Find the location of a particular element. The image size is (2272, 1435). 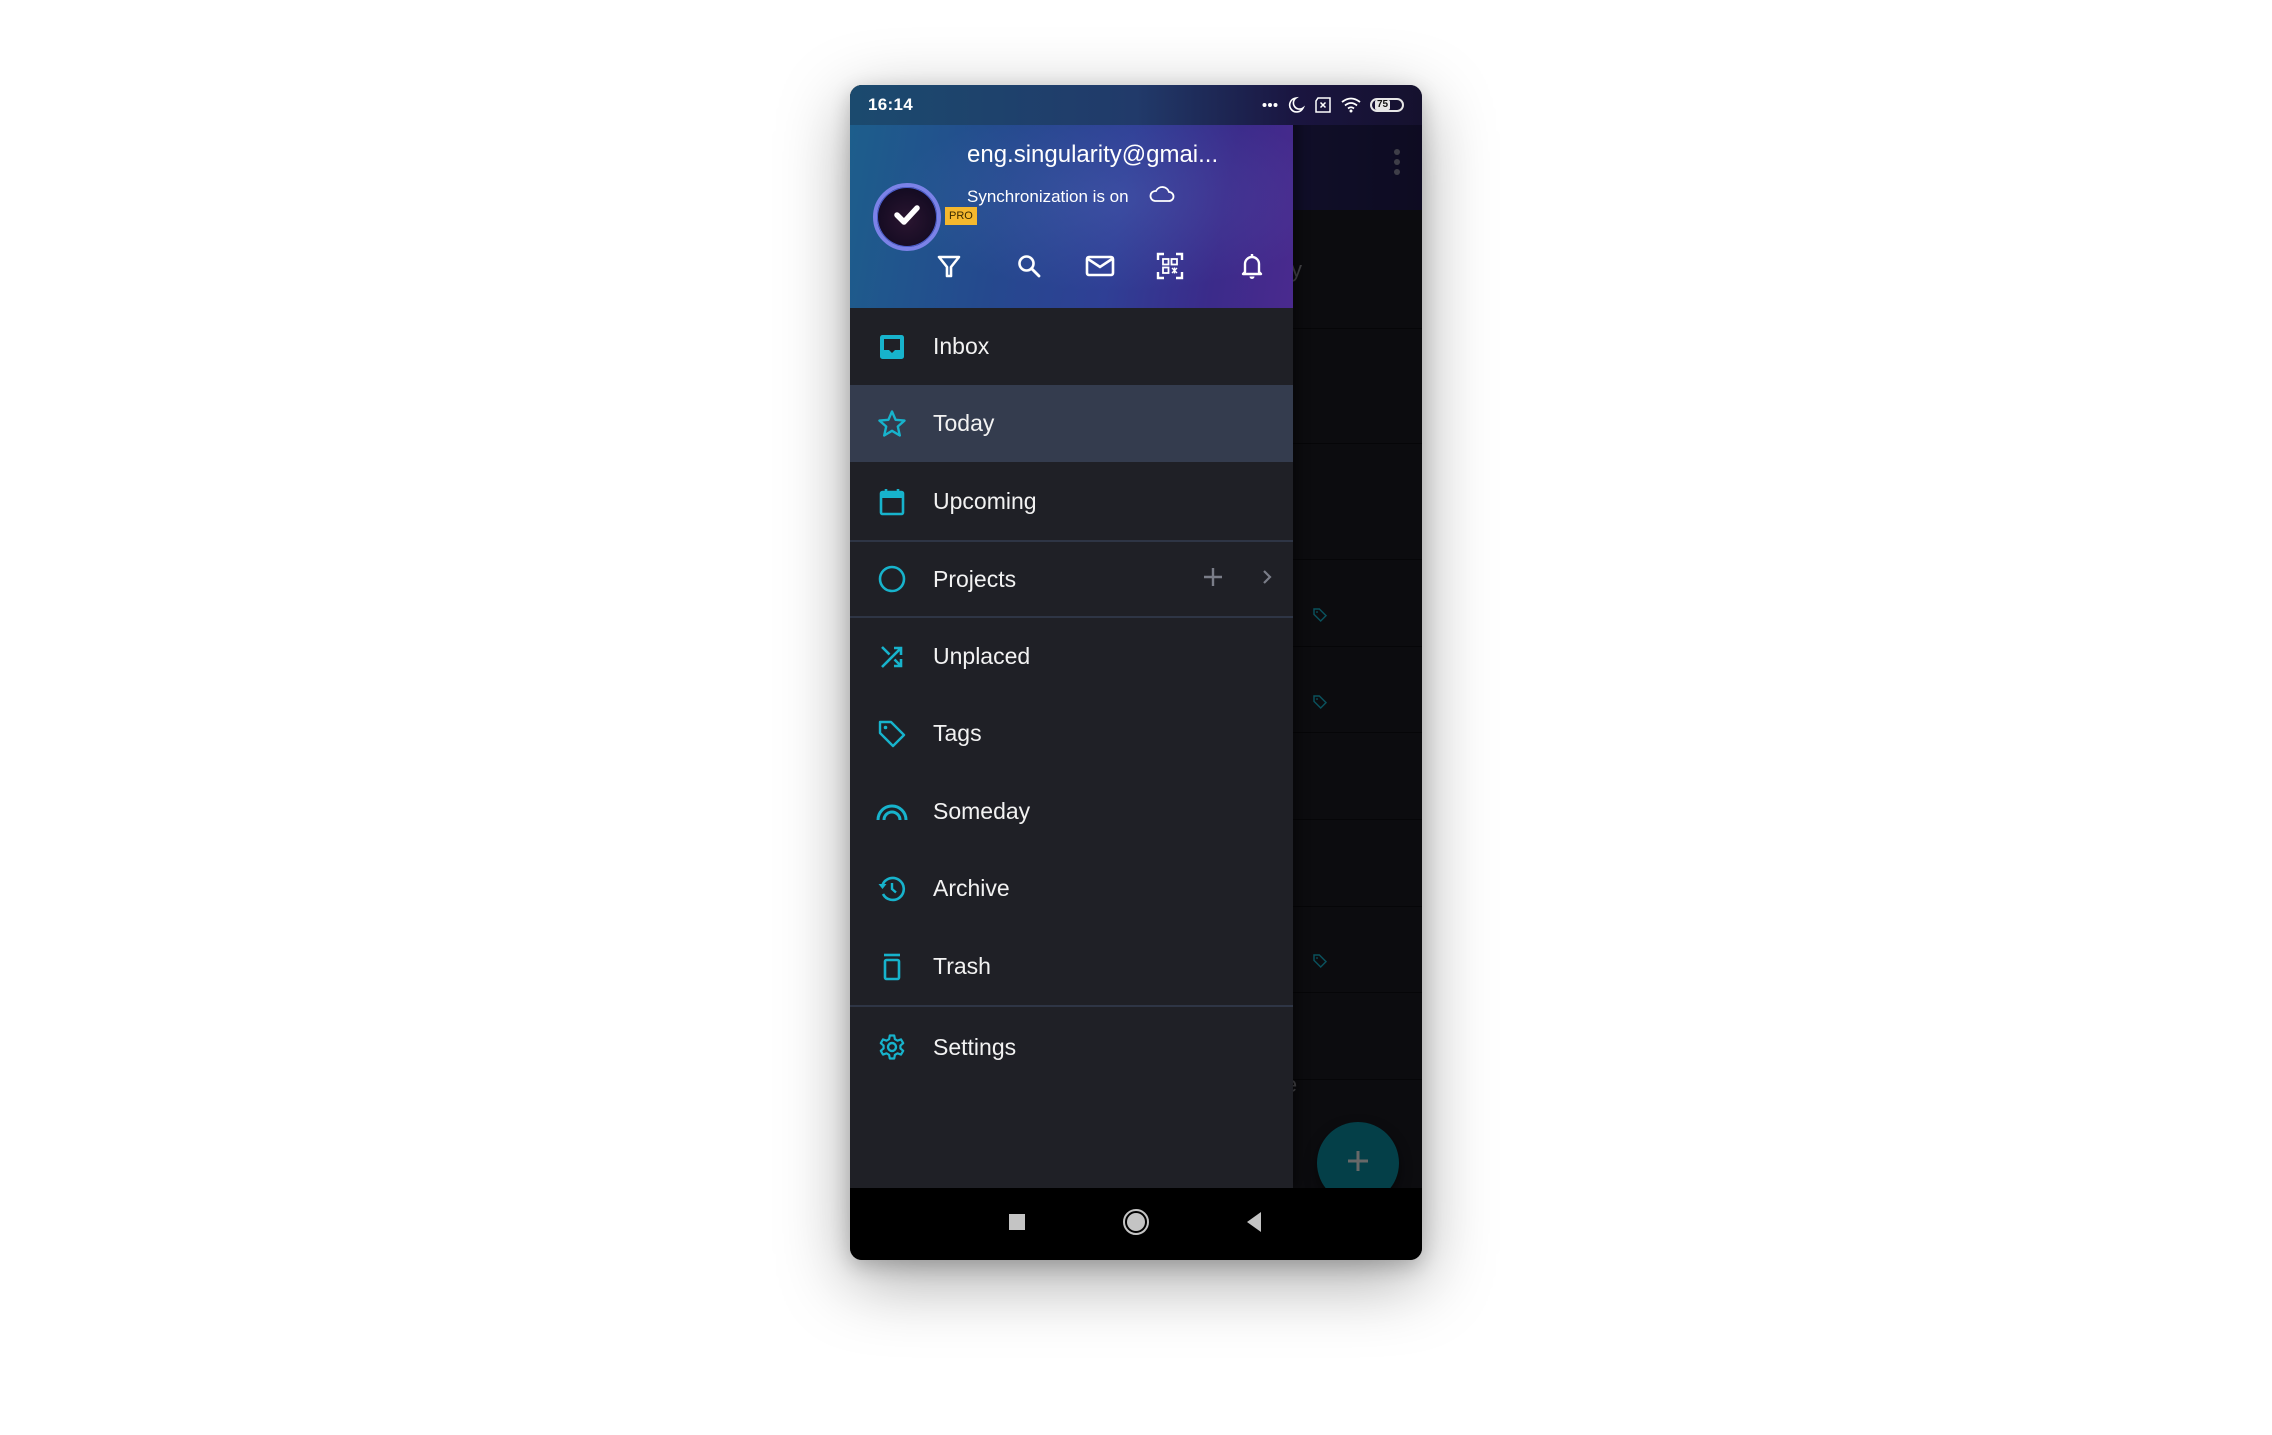

do-not-disturb-moon-icon is located at coordinates (1296, 105).